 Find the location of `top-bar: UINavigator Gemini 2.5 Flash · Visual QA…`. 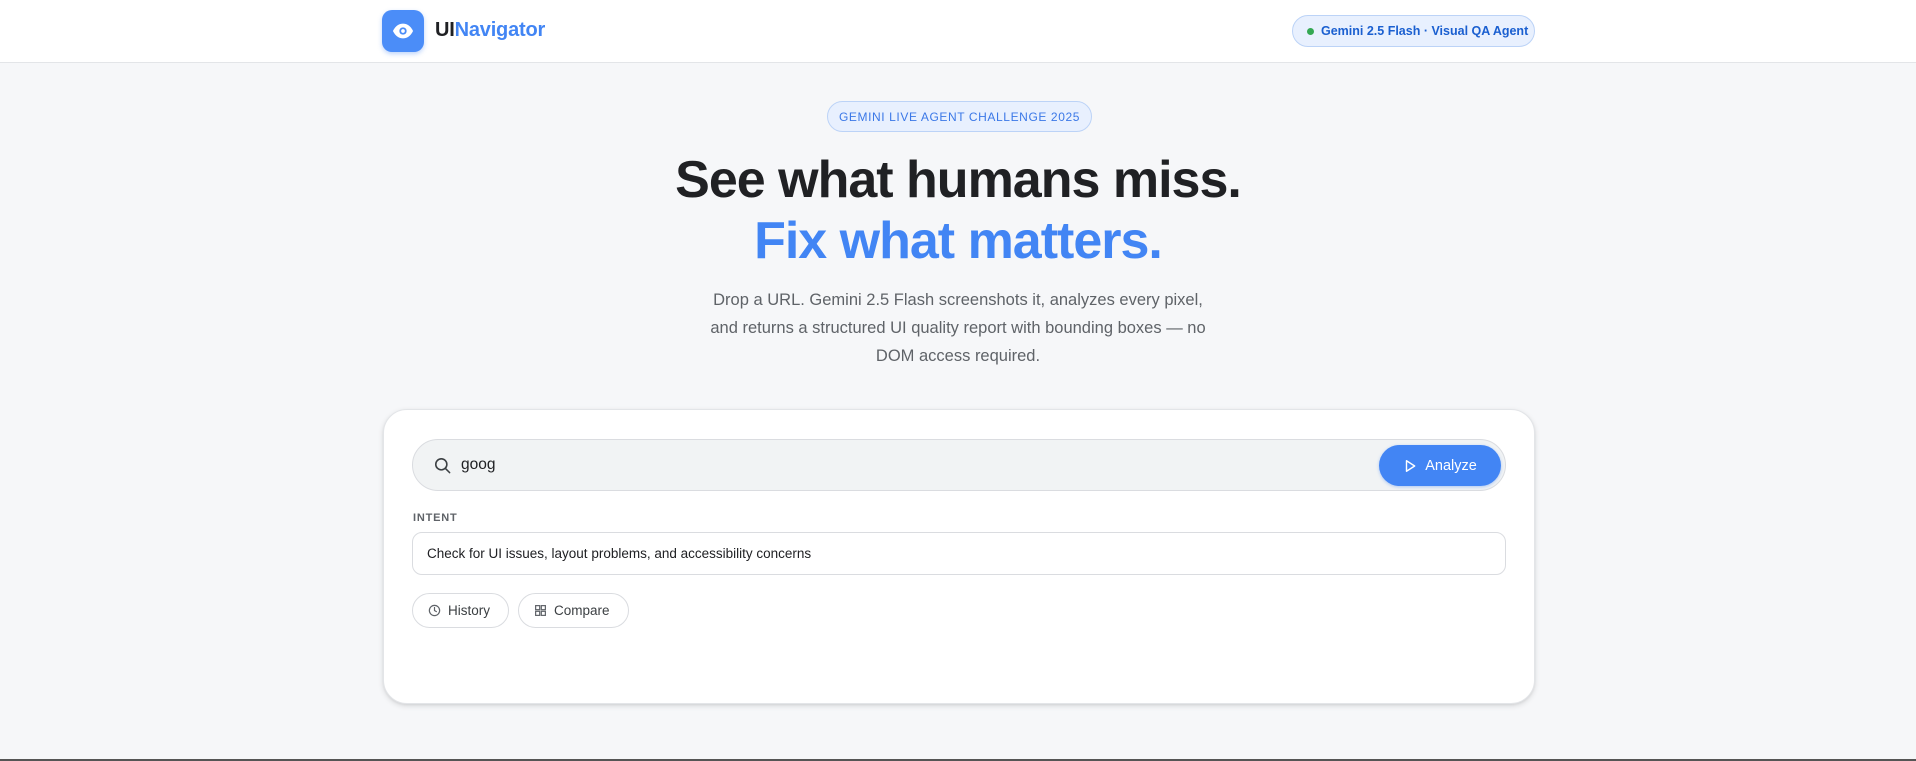

top-bar: UINavigator Gemini 2.5 Flash · Visual QA… is located at coordinates (958, 31).